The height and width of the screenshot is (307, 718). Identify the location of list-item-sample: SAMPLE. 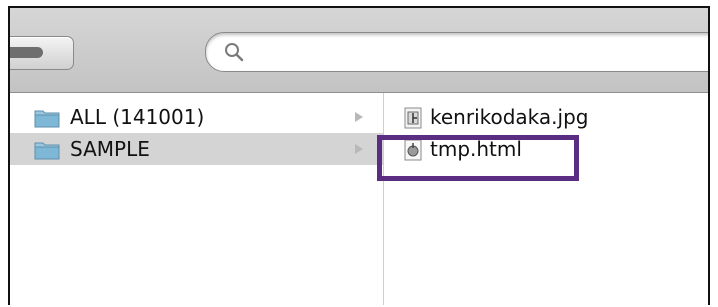
(196, 149).